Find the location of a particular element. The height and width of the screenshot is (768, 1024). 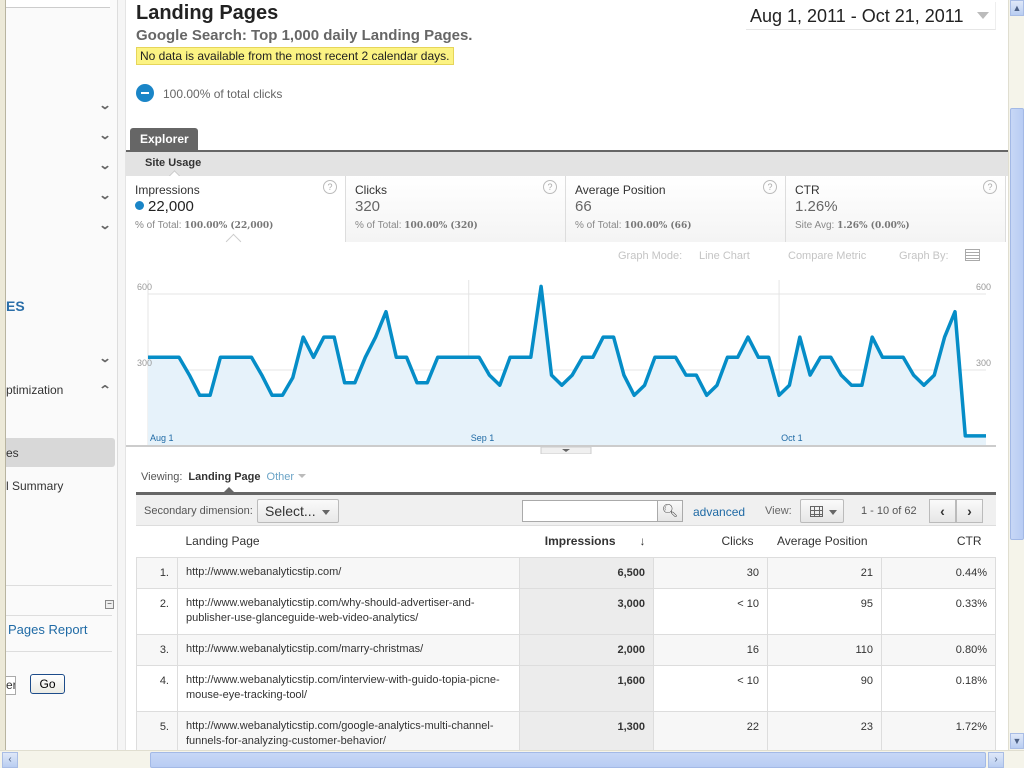

primary-dimension-tab: Landing Page is located at coordinates (224, 477).